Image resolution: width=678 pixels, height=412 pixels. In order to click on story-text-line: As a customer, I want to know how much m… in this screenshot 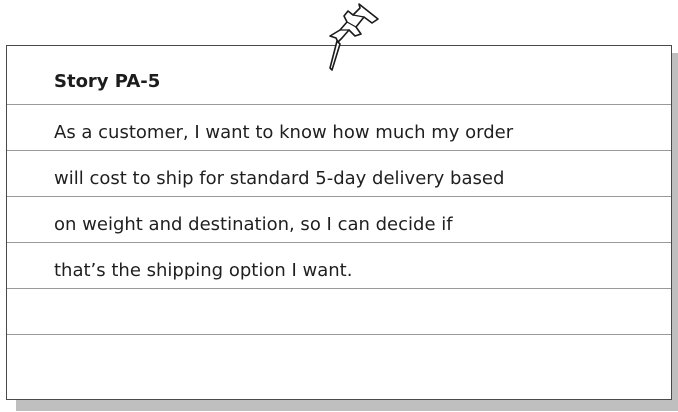, I will do `click(284, 132)`.